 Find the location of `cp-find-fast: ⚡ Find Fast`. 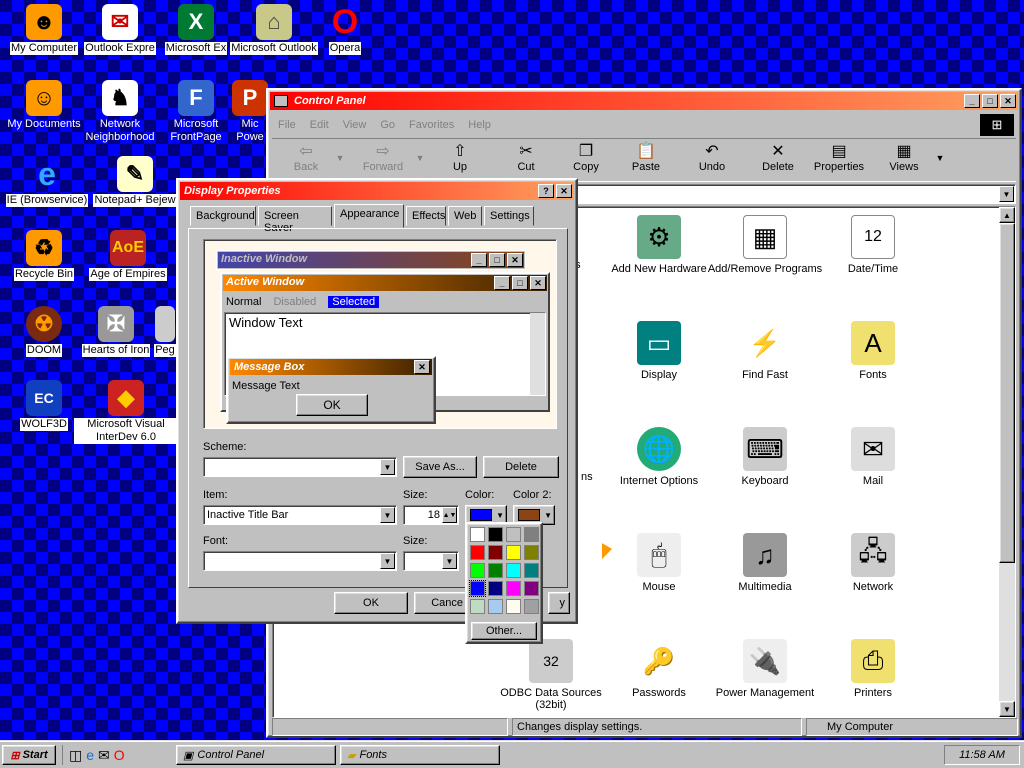

cp-find-fast: ⚡ Find Fast is located at coordinates (765, 351).